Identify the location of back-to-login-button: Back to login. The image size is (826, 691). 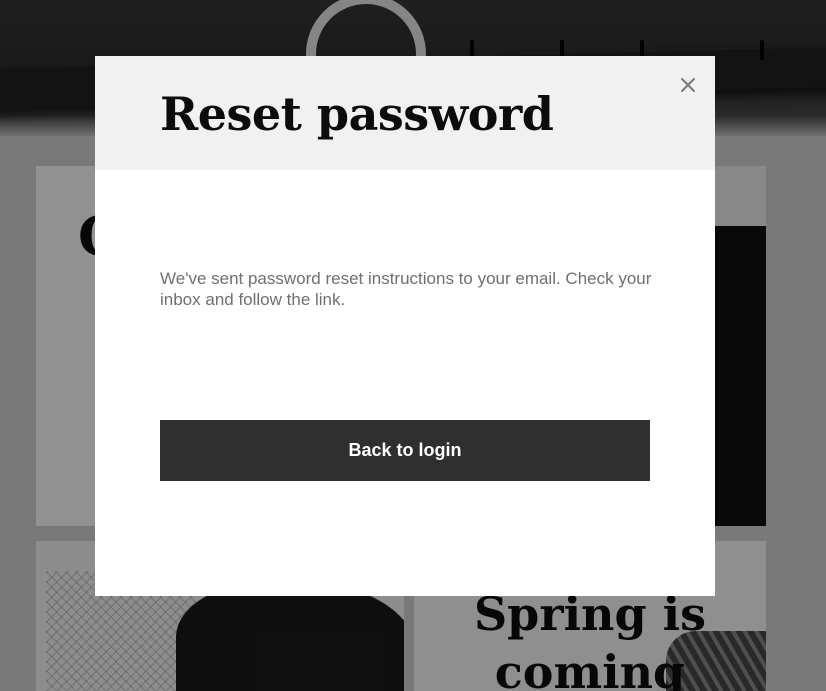
(405, 450).